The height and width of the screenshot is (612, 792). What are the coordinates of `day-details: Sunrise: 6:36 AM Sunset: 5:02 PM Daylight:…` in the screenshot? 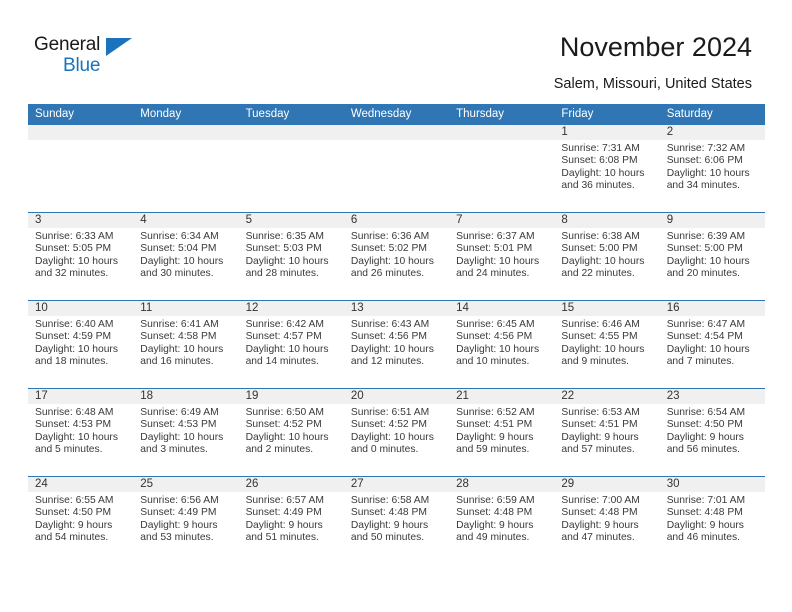 It's located at (396, 264).